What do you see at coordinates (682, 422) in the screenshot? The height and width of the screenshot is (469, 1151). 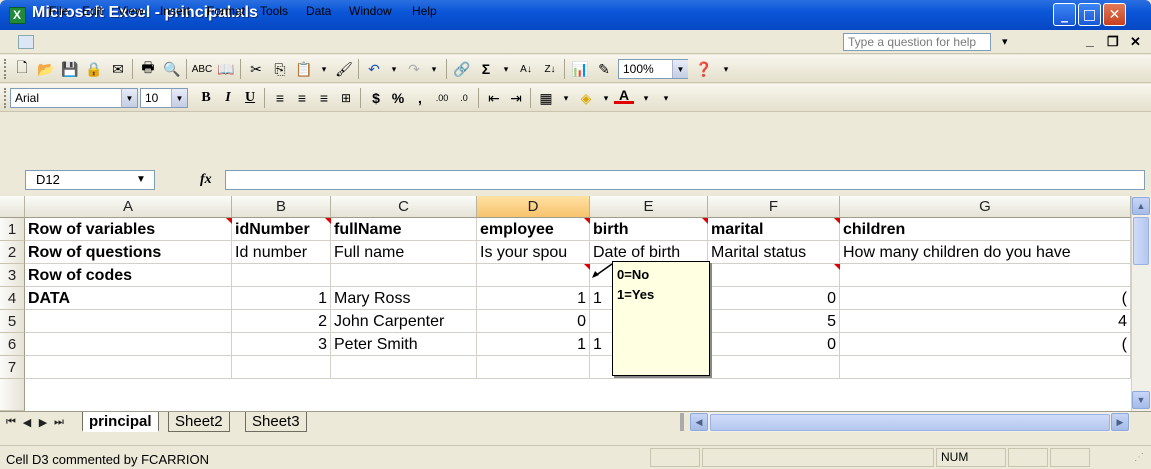 I see `tab-split-handle` at bounding box center [682, 422].